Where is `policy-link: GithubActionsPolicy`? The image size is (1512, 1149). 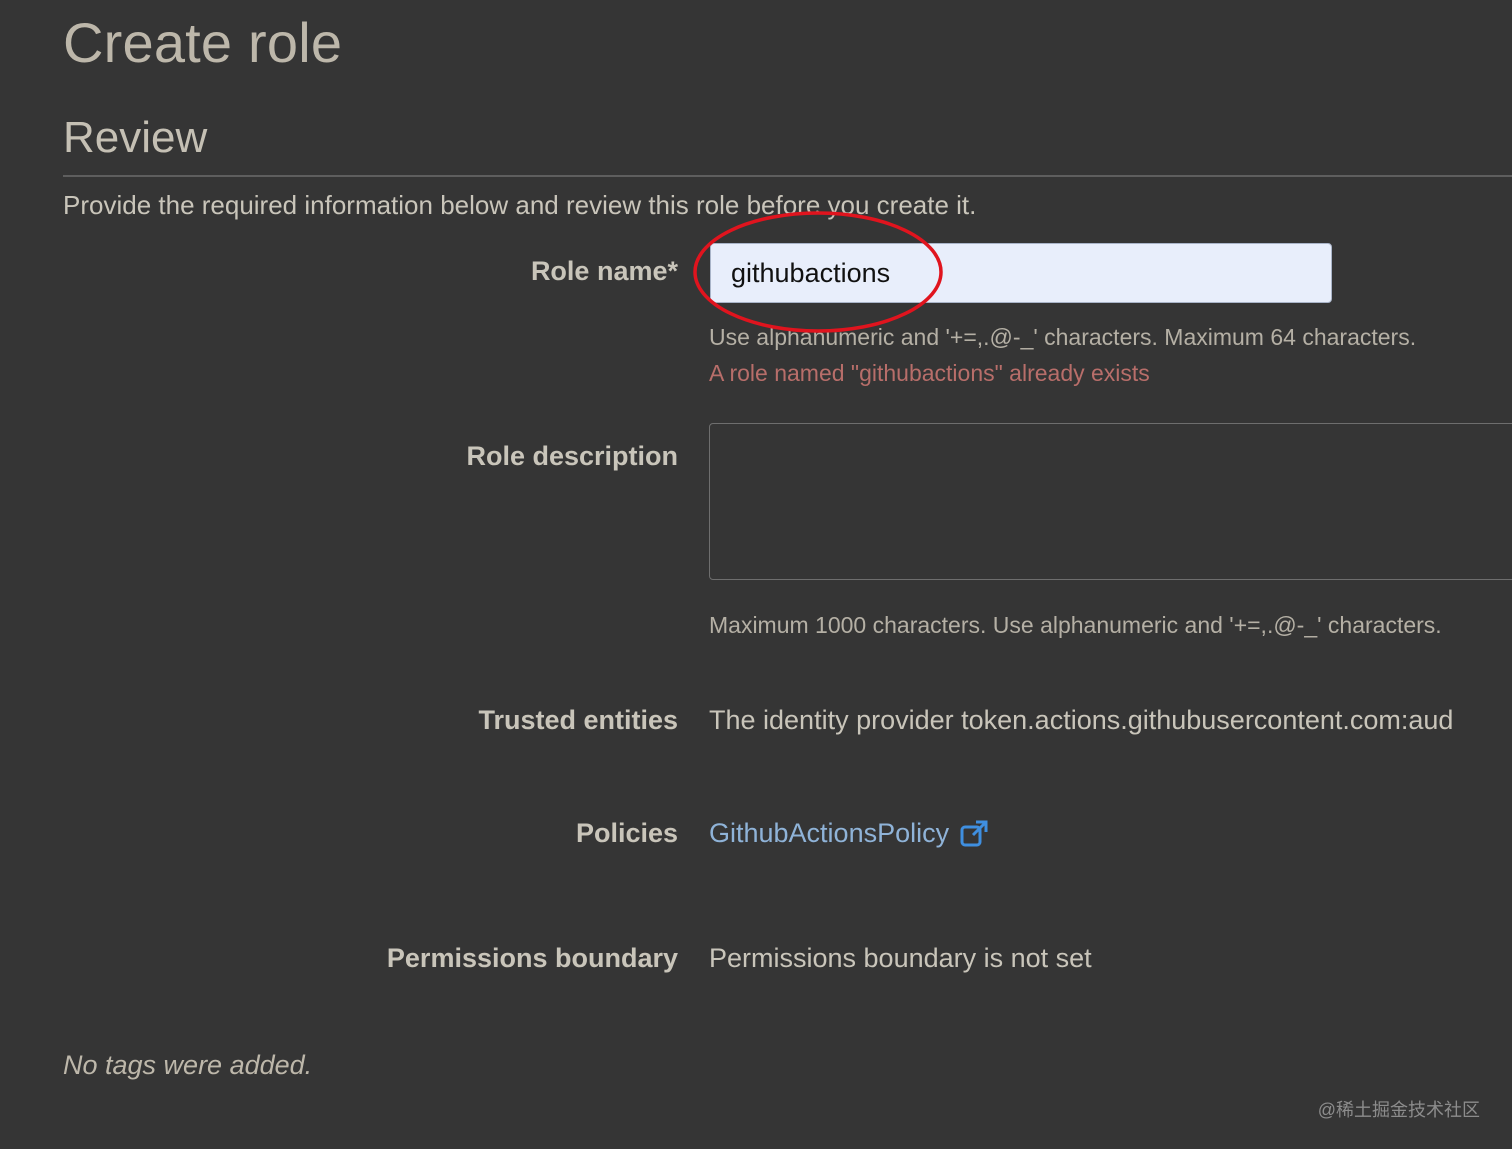
policy-link: GithubActionsPolicy is located at coordinates (849, 833).